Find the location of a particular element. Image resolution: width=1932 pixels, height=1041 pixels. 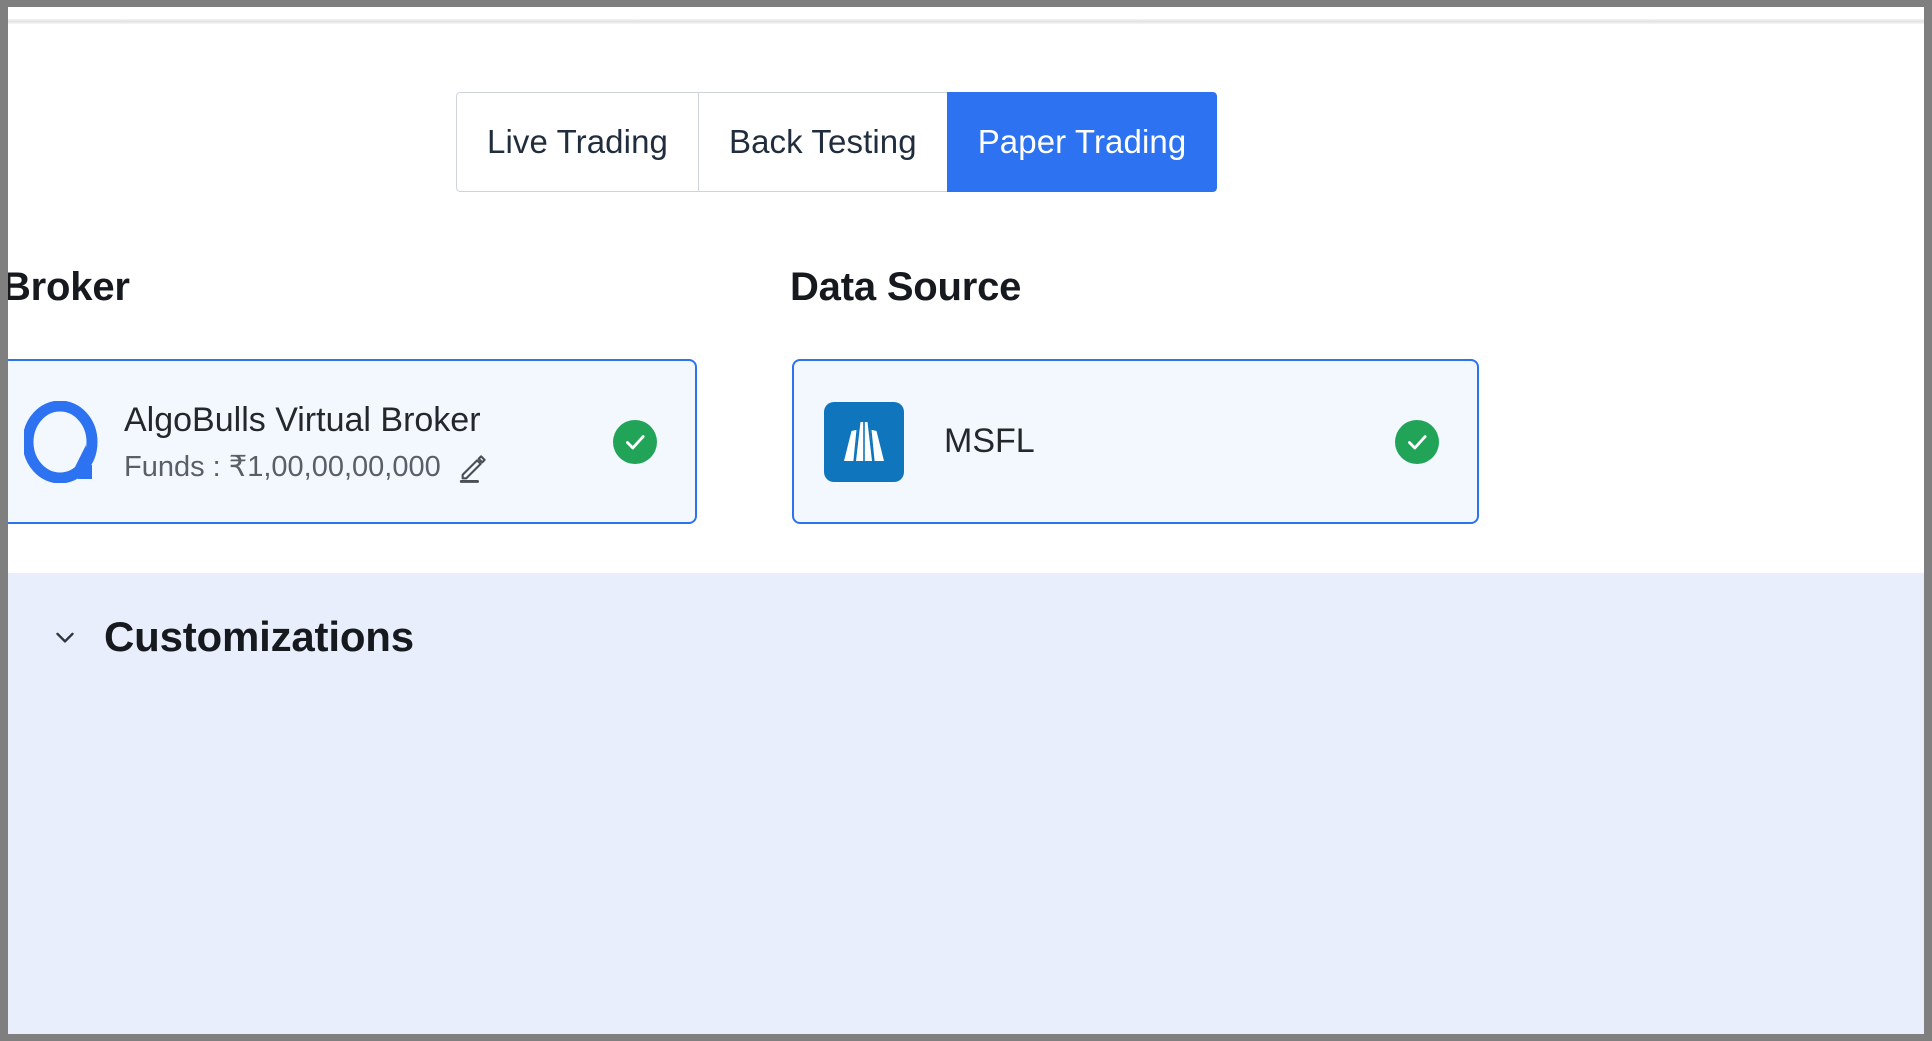

customizations-title: Customizations is located at coordinates (259, 636).